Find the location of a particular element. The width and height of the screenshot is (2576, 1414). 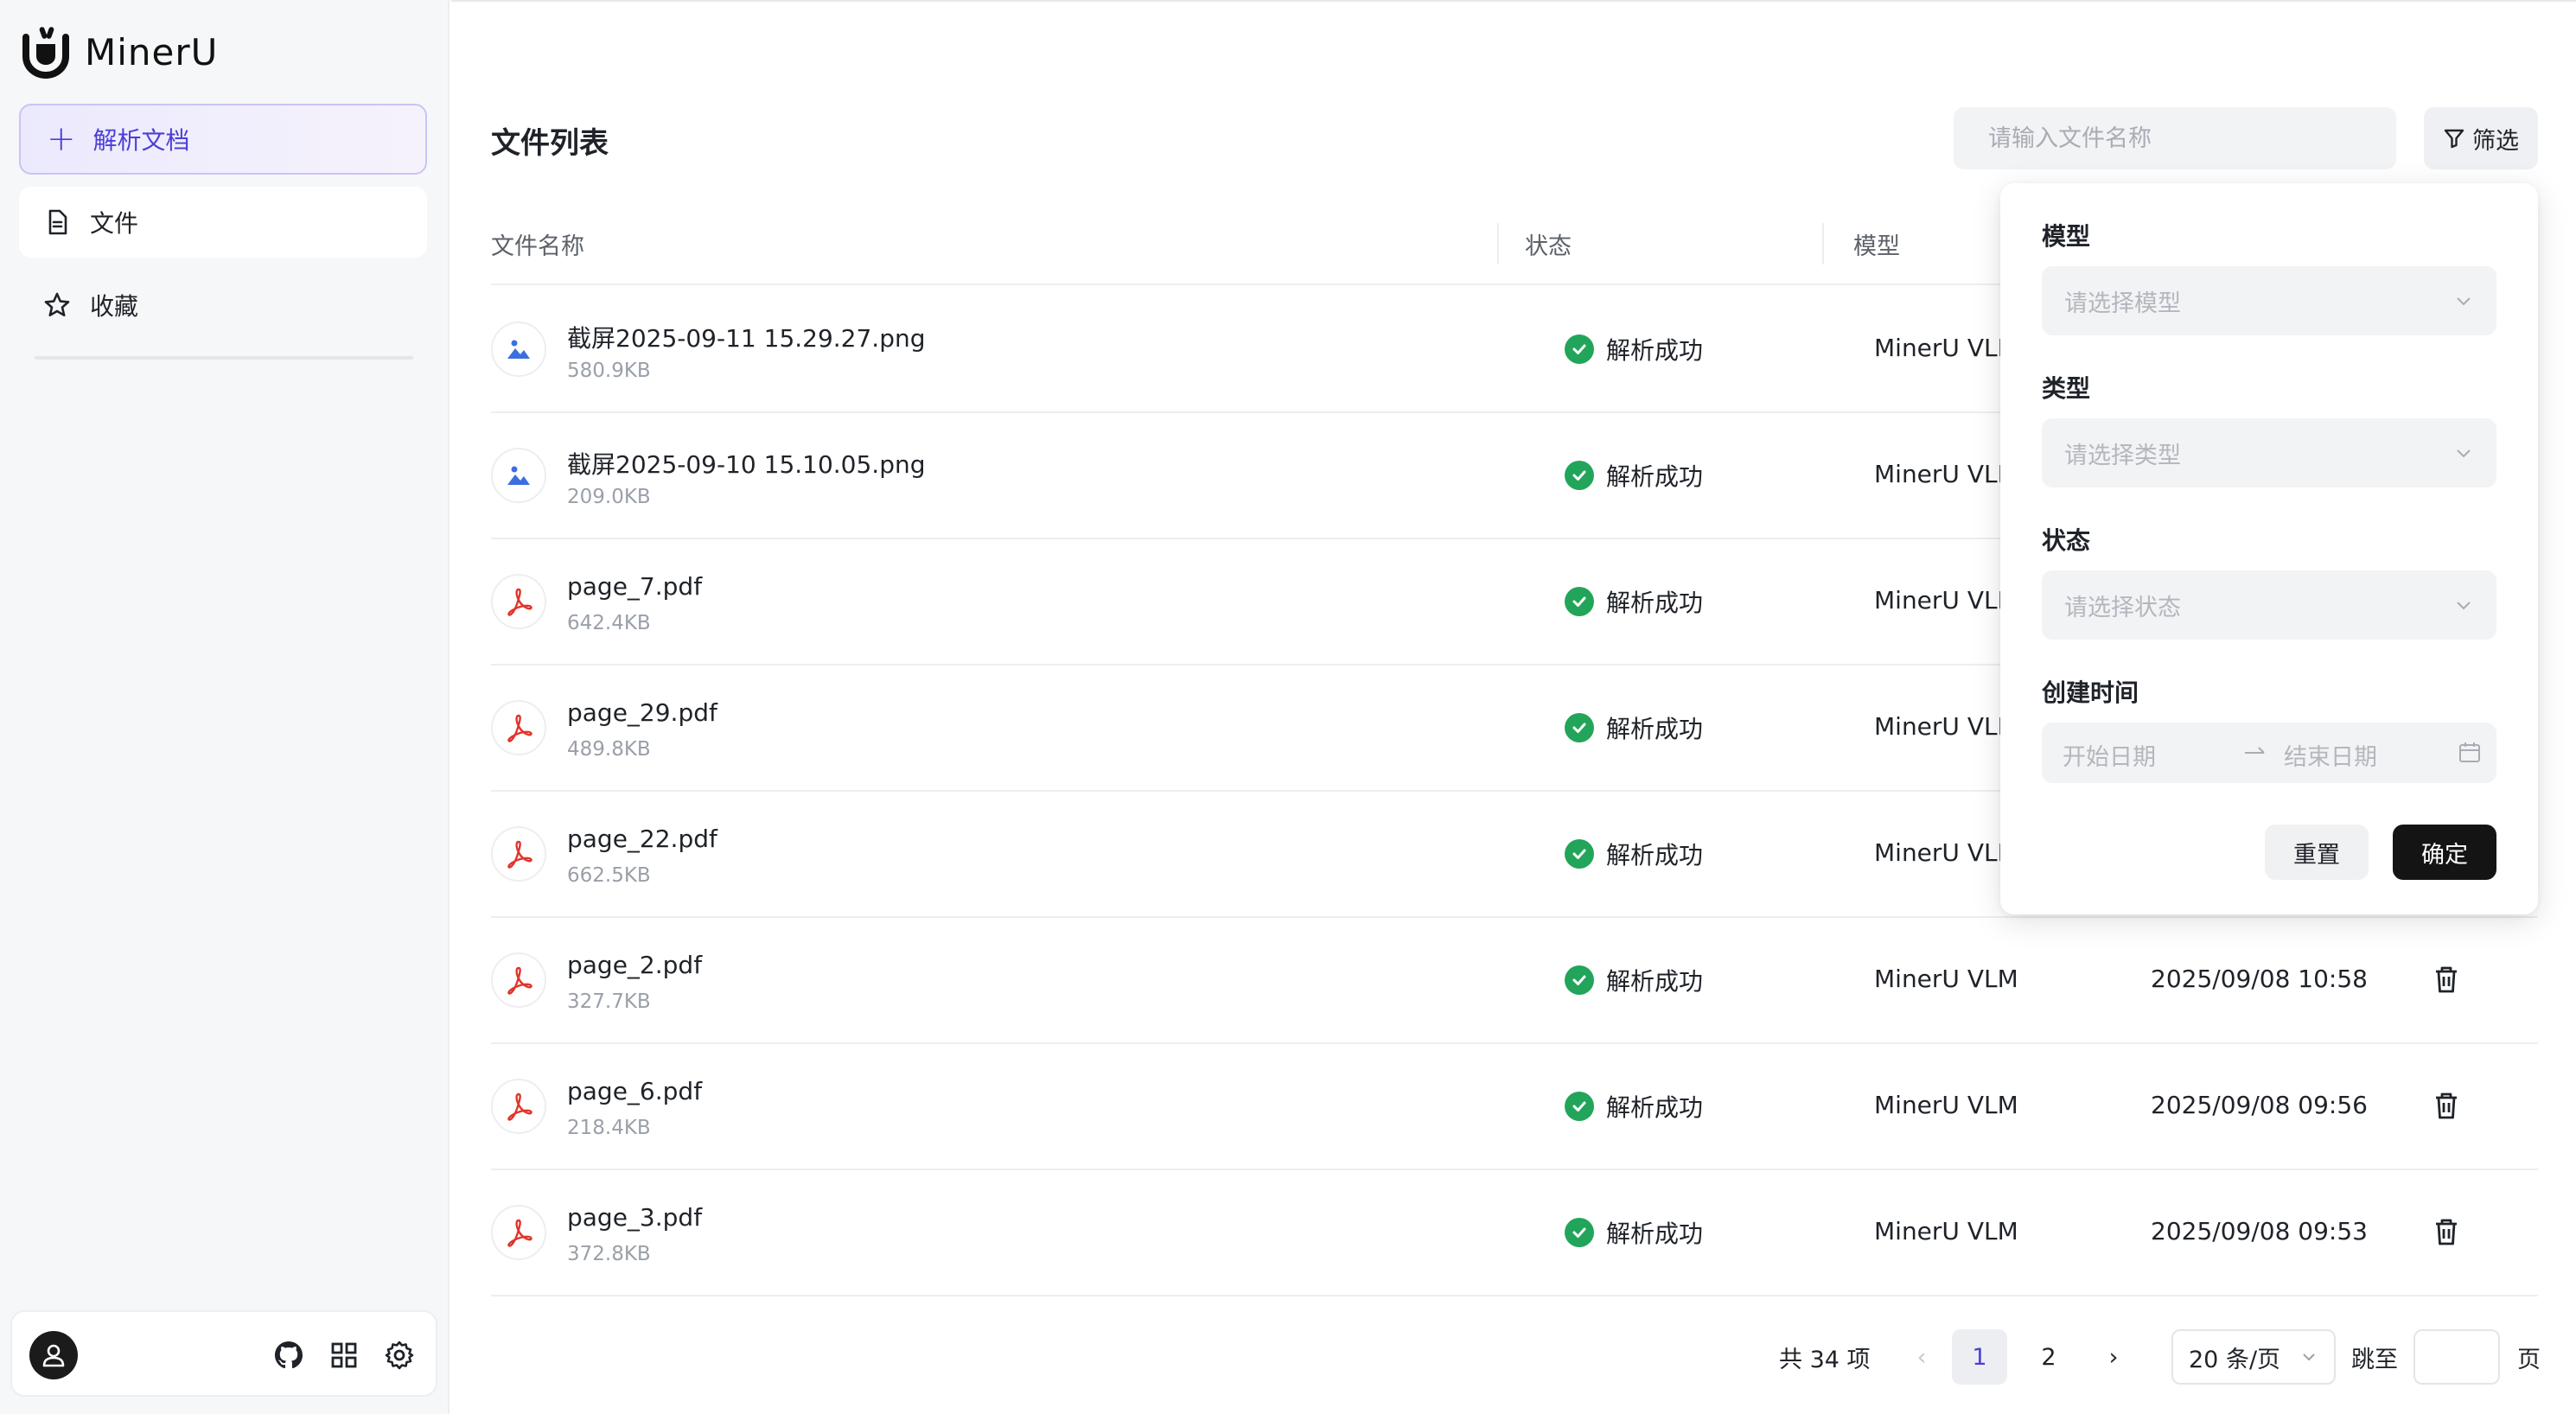

pagination-next-button: › is located at coordinates (2113, 1357).